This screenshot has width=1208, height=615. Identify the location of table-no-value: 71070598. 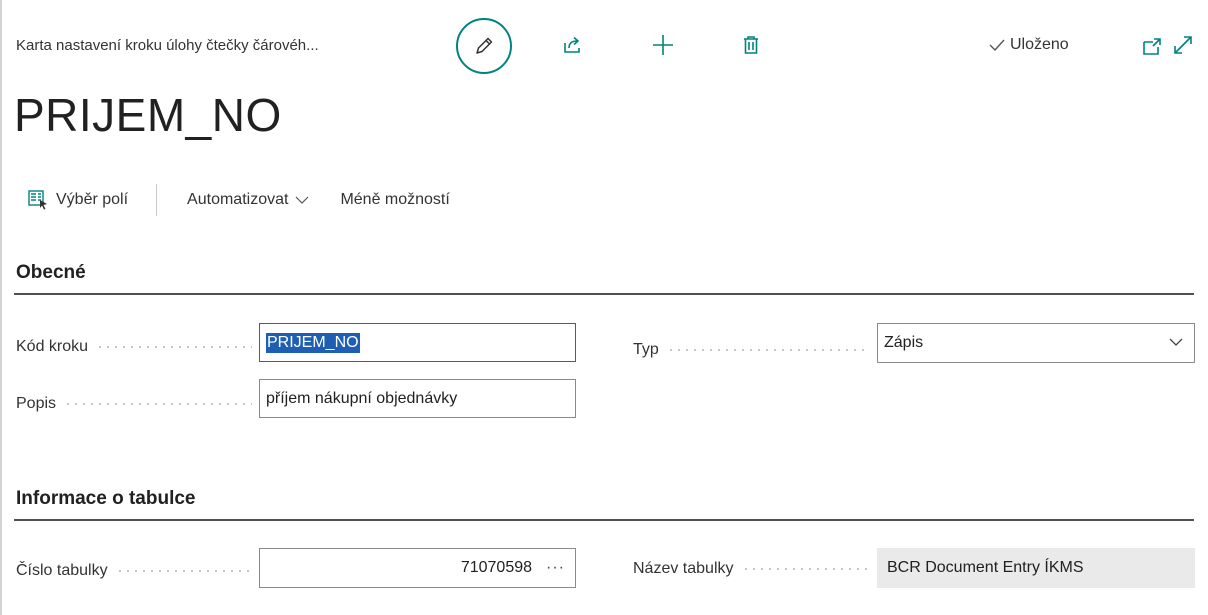
(496, 567).